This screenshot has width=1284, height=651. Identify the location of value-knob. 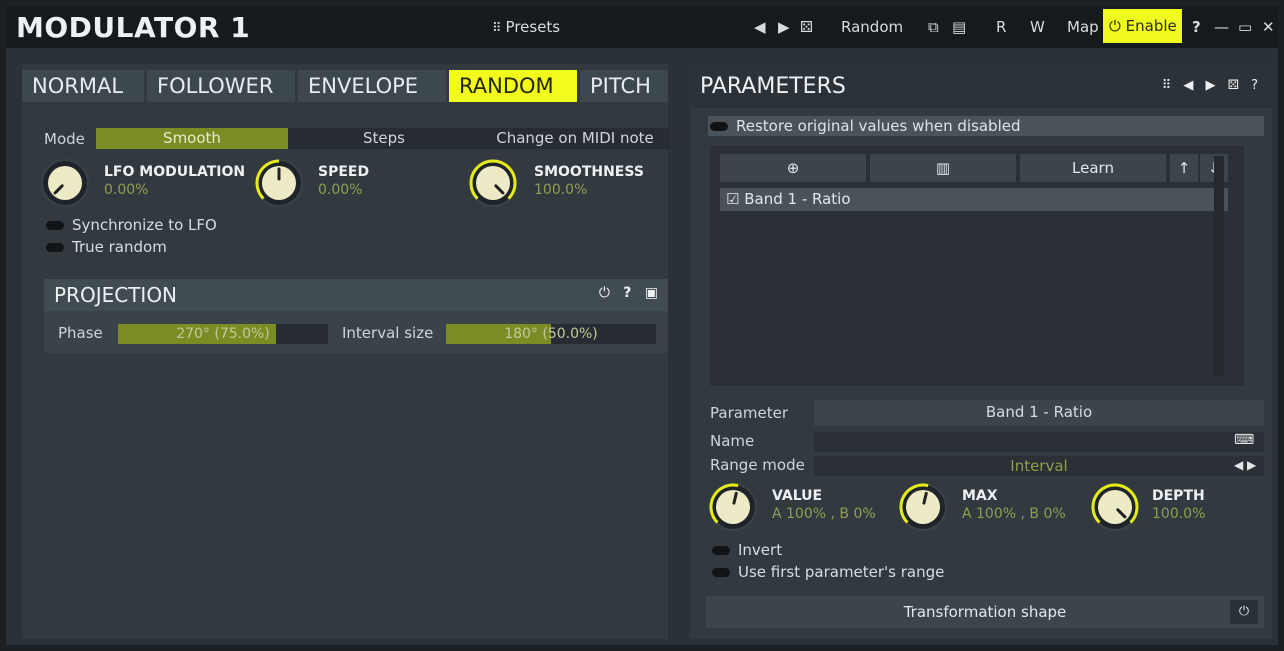
(733, 507).